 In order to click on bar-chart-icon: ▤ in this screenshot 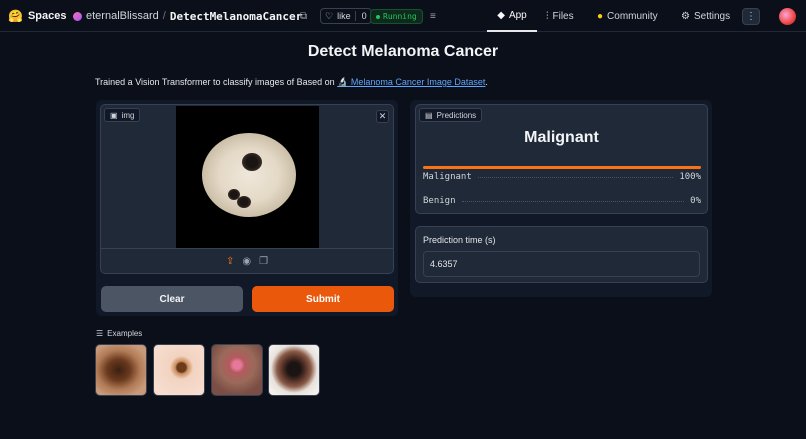, I will do `click(429, 115)`.